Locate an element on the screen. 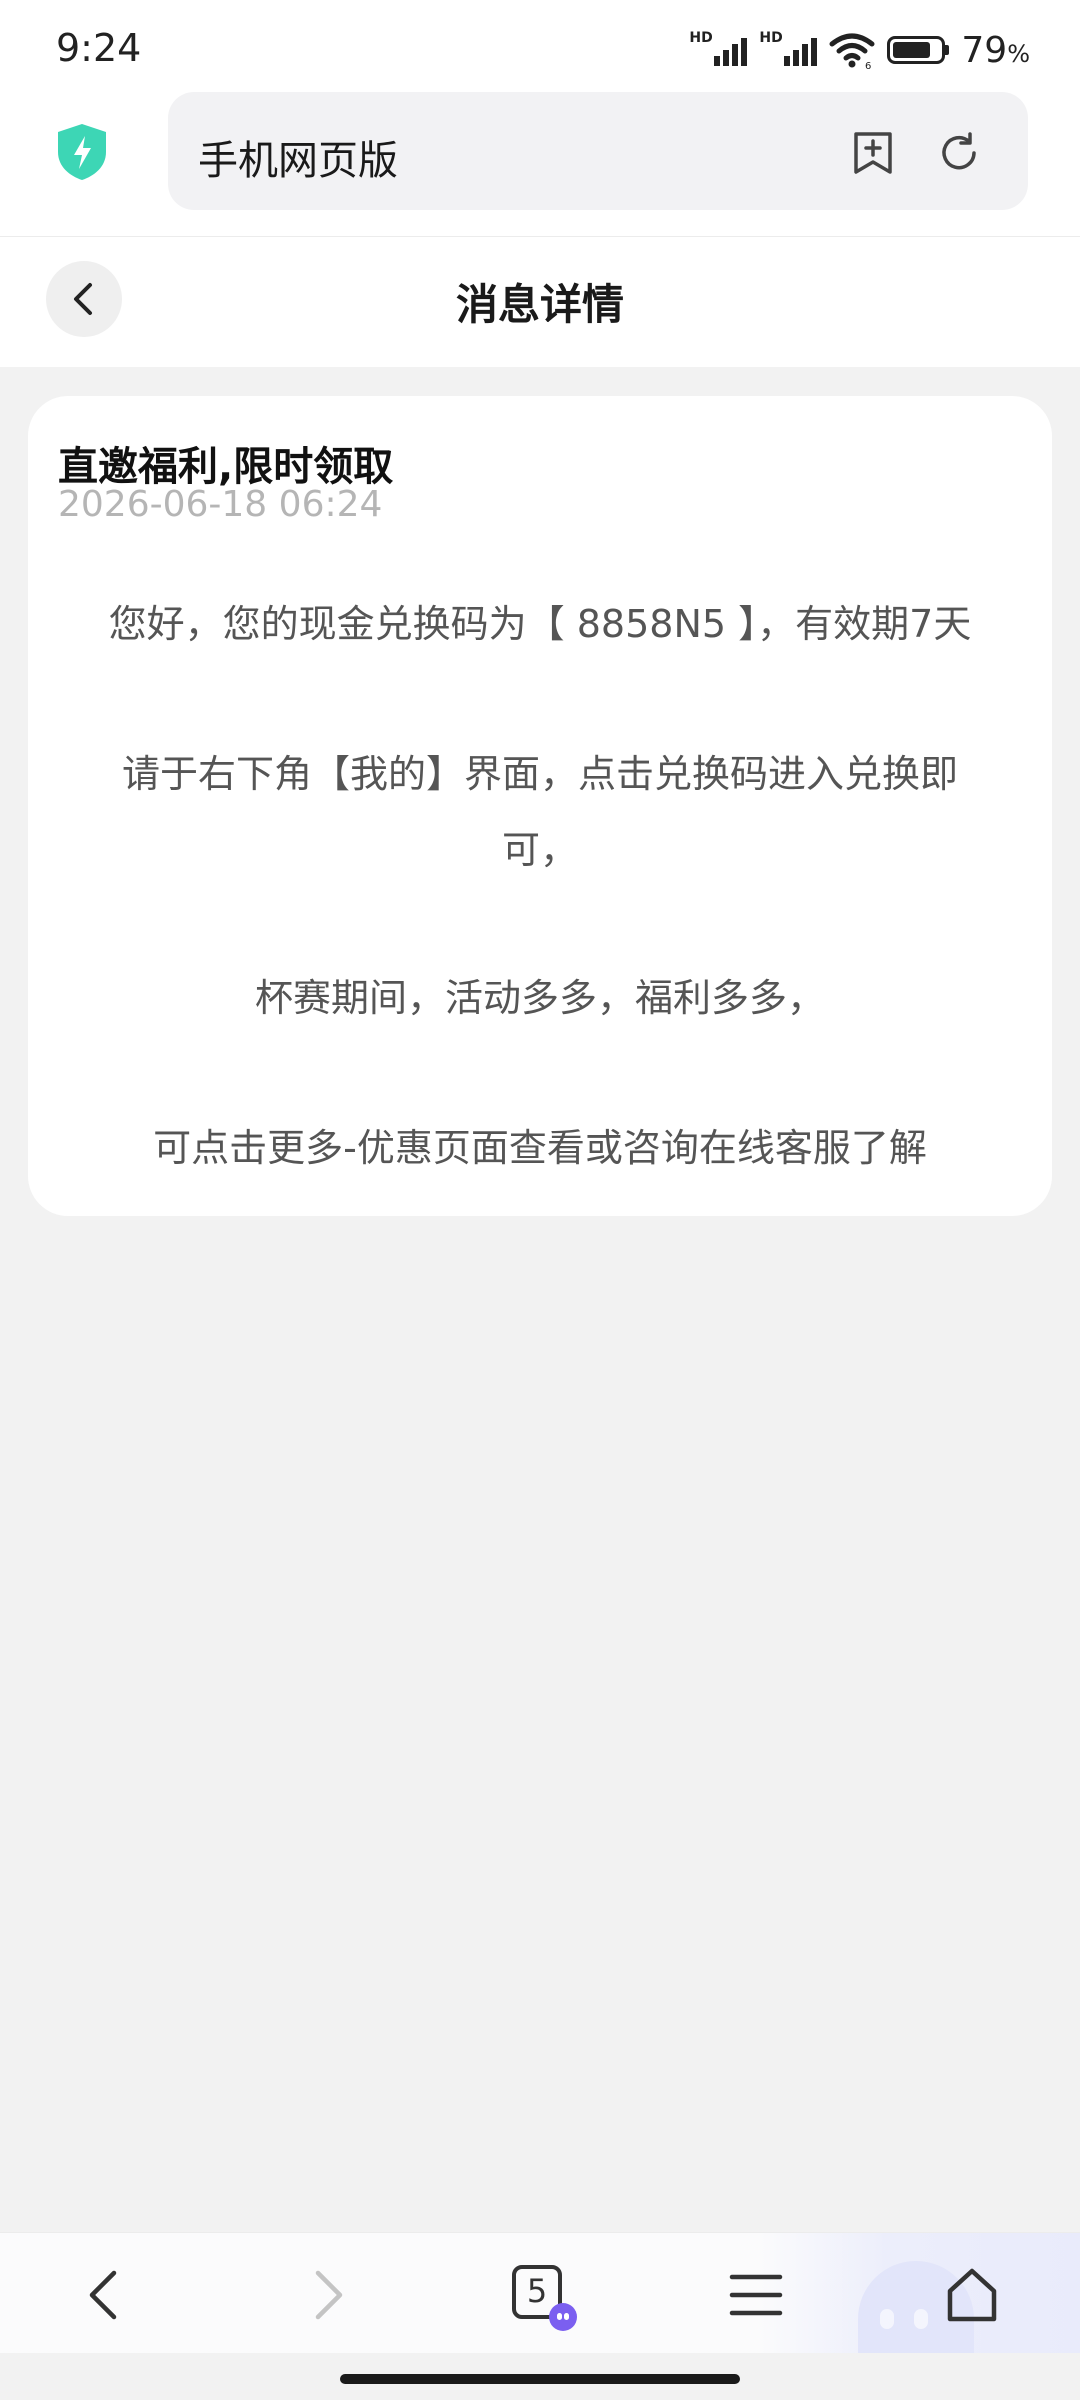 This screenshot has height=2400, width=1080. page-header: 消息详情 is located at coordinates (540, 302).